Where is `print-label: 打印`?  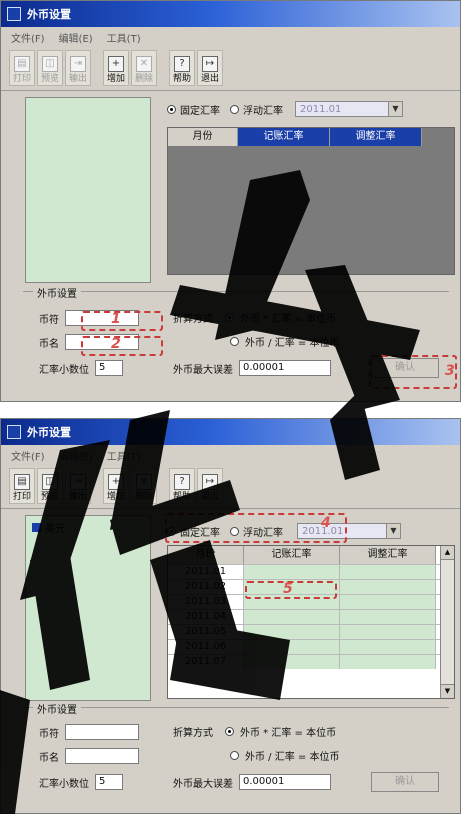 print-label: 打印 is located at coordinates (21, 497).